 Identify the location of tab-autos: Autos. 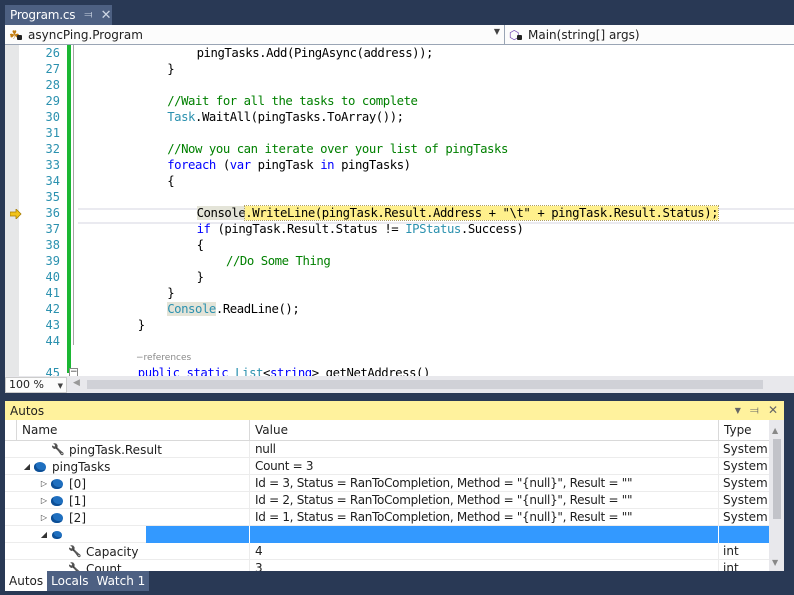
(26, 581).